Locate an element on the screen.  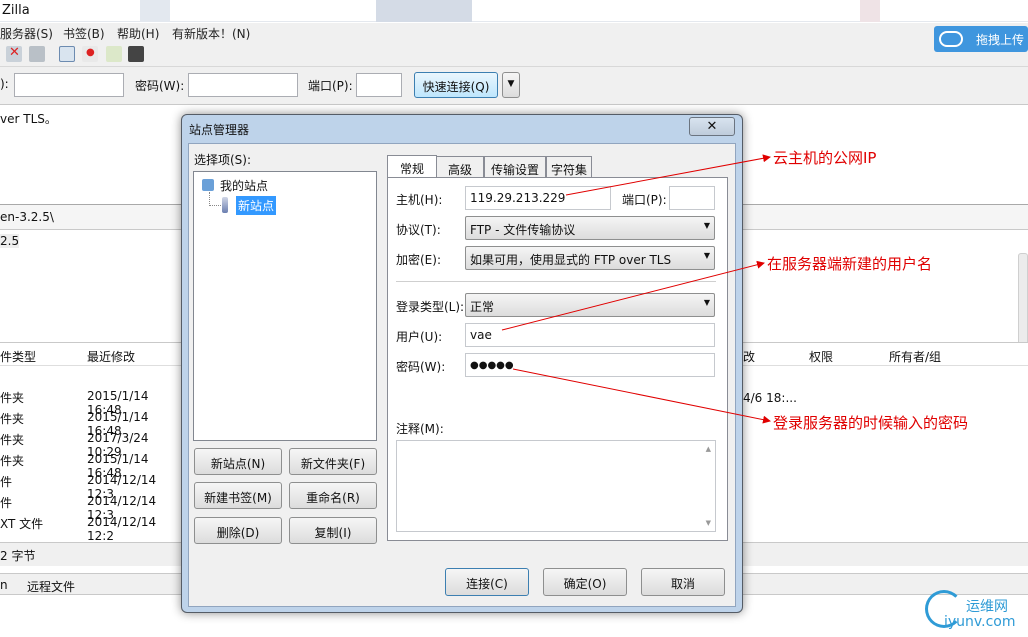
arrow-username is located at coordinates (633, 295).